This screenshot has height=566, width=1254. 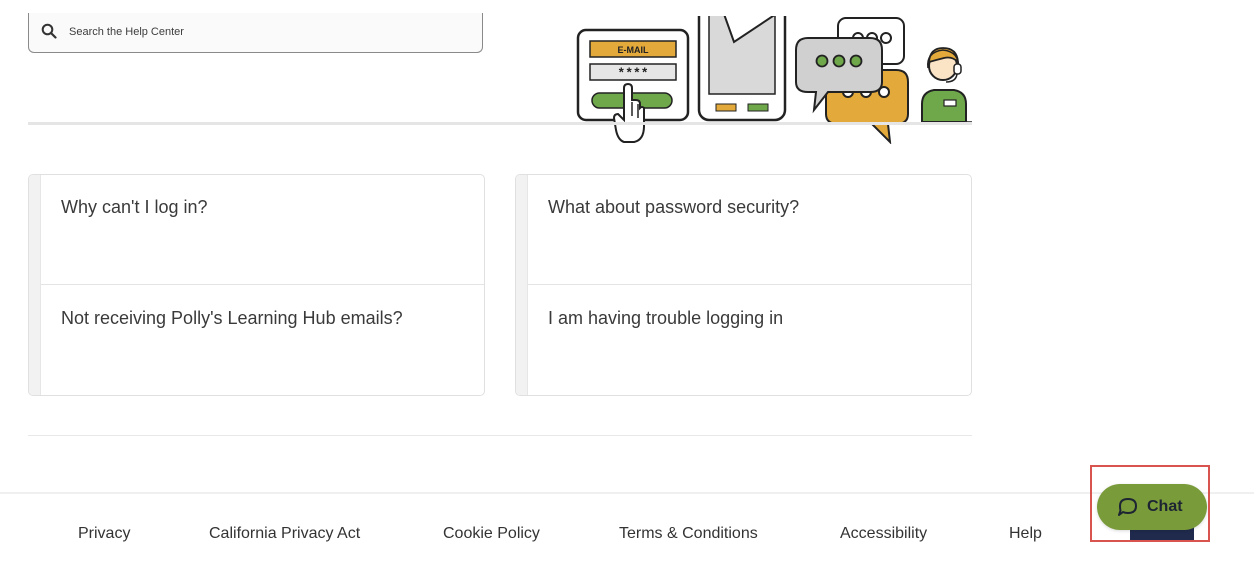 What do you see at coordinates (883, 534) in the screenshot?
I see `footer-link-accessibility: Accessibility` at bounding box center [883, 534].